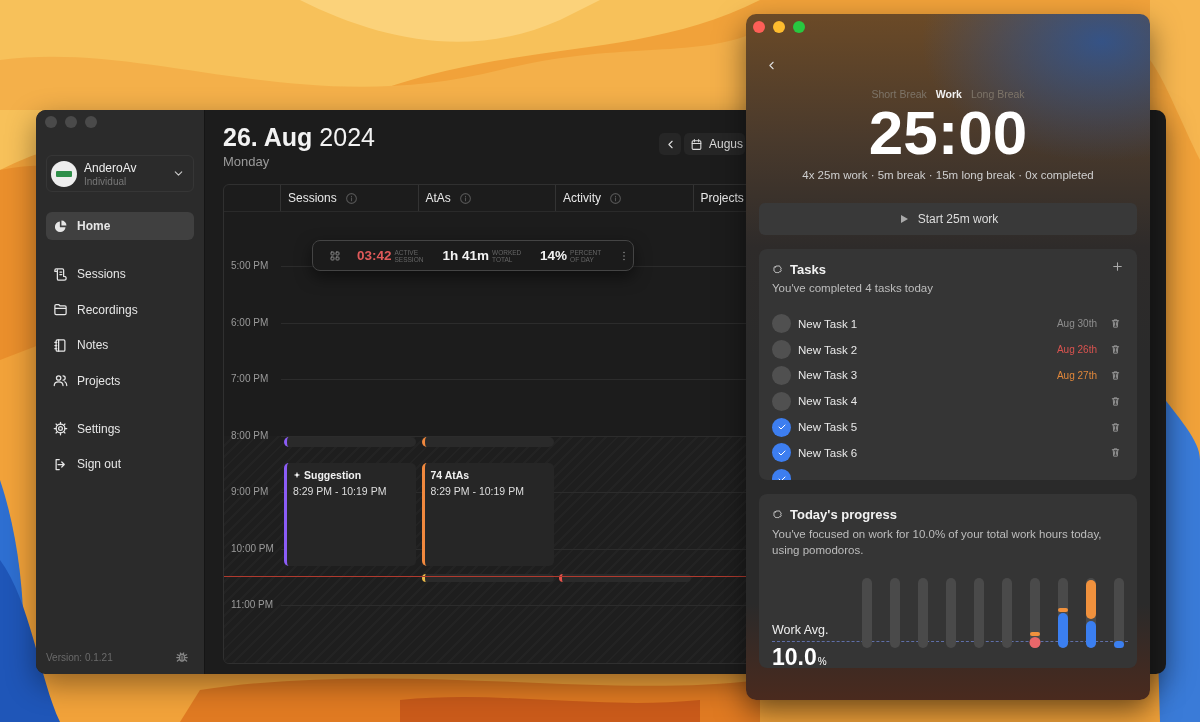 The height and width of the screenshot is (722, 1200). What do you see at coordinates (948, 219) in the screenshot?
I see `start-button: Start 25m work` at bounding box center [948, 219].